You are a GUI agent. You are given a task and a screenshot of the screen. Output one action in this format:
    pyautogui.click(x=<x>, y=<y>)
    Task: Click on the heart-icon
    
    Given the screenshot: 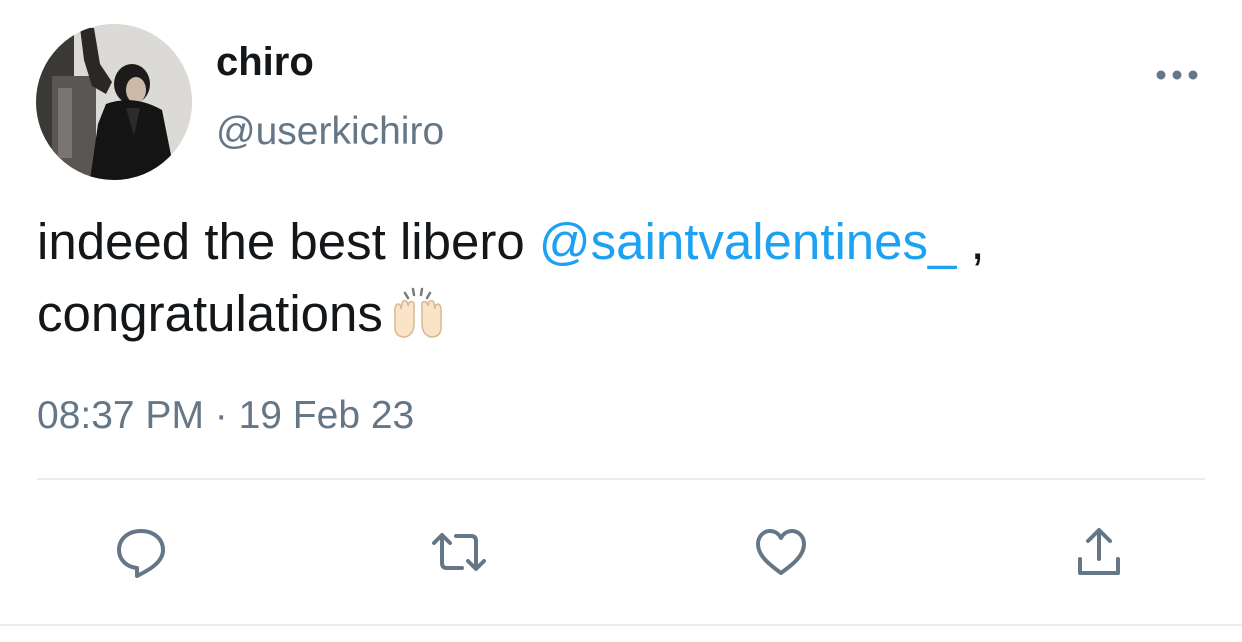 What is the action you would take?
    pyautogui.click(x=781, y=552)
    